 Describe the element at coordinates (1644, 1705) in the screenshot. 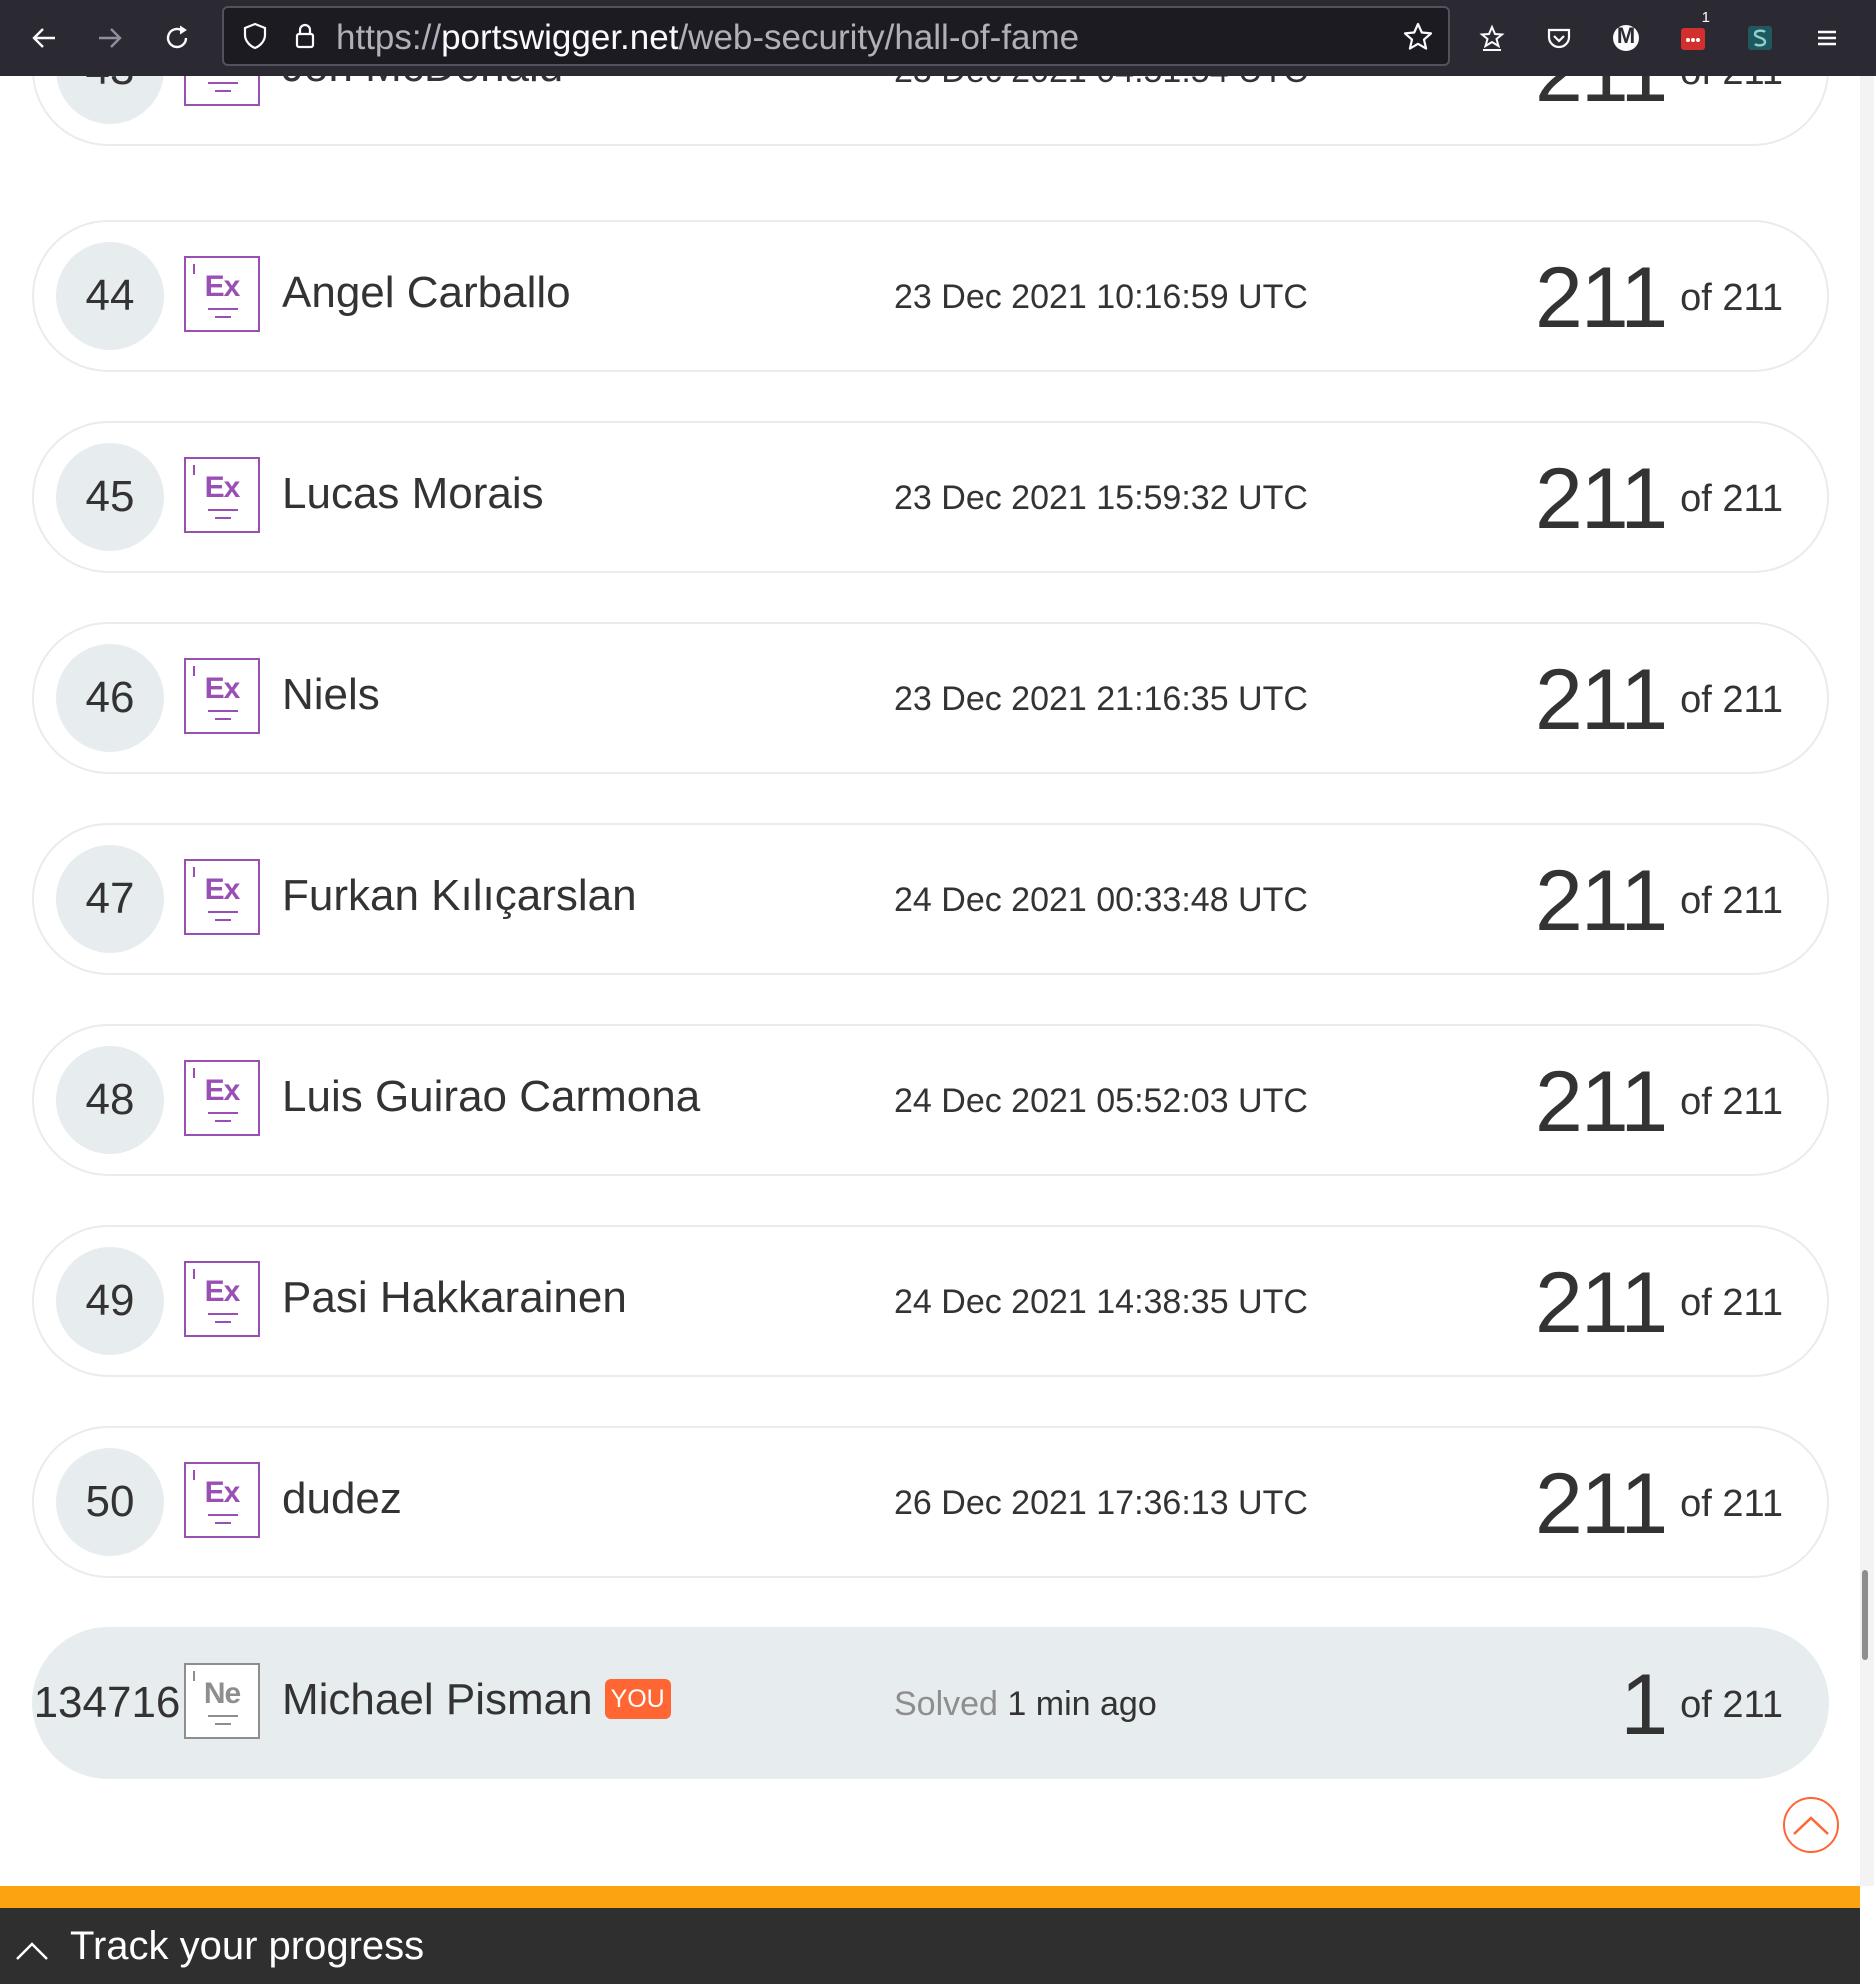

I see `score-value: 1` at that location.